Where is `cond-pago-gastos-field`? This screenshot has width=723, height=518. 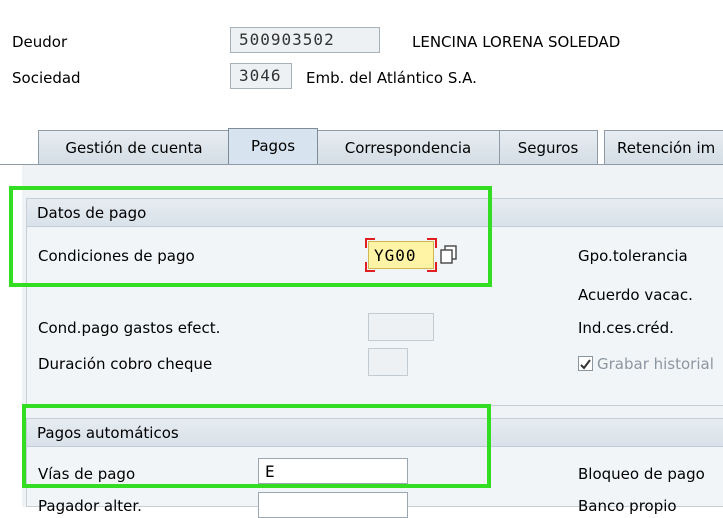 cond-pago-gastos-field is located at coordinates (401, 327).